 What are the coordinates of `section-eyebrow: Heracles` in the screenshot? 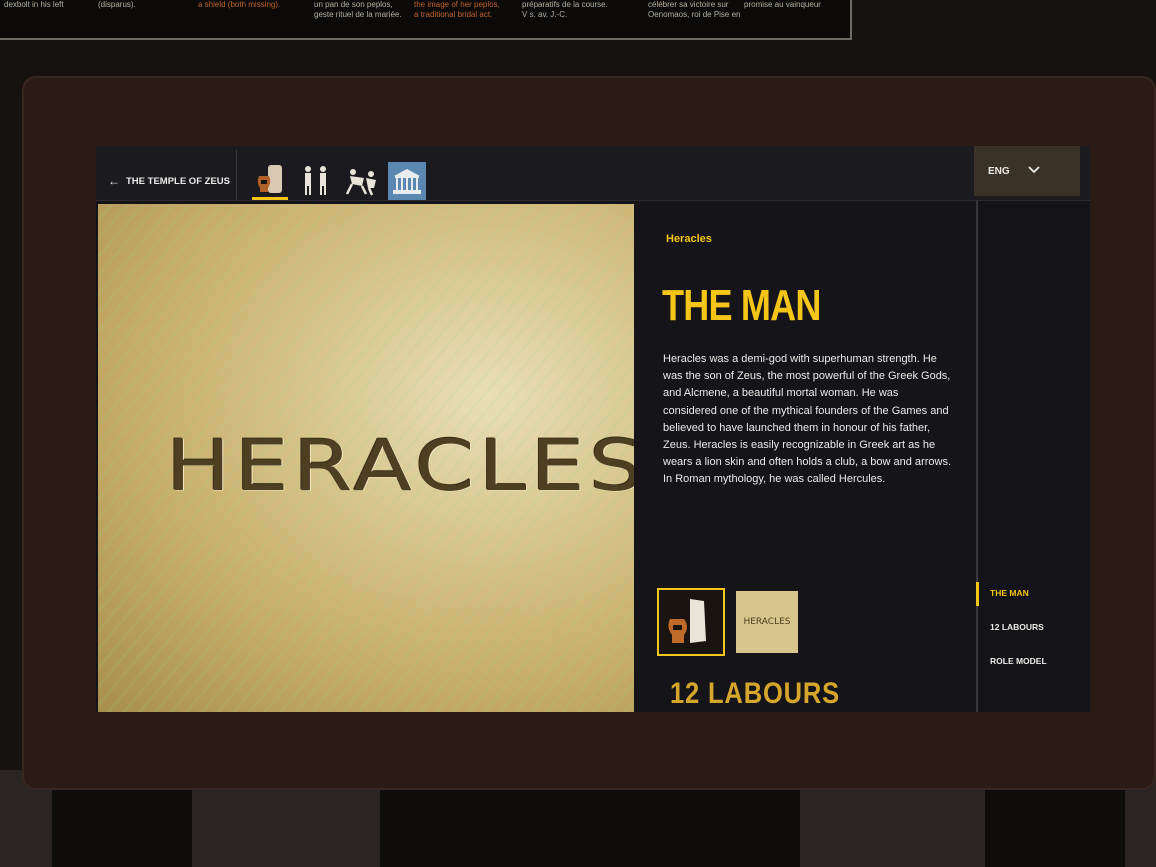 It's located at (689, 239).